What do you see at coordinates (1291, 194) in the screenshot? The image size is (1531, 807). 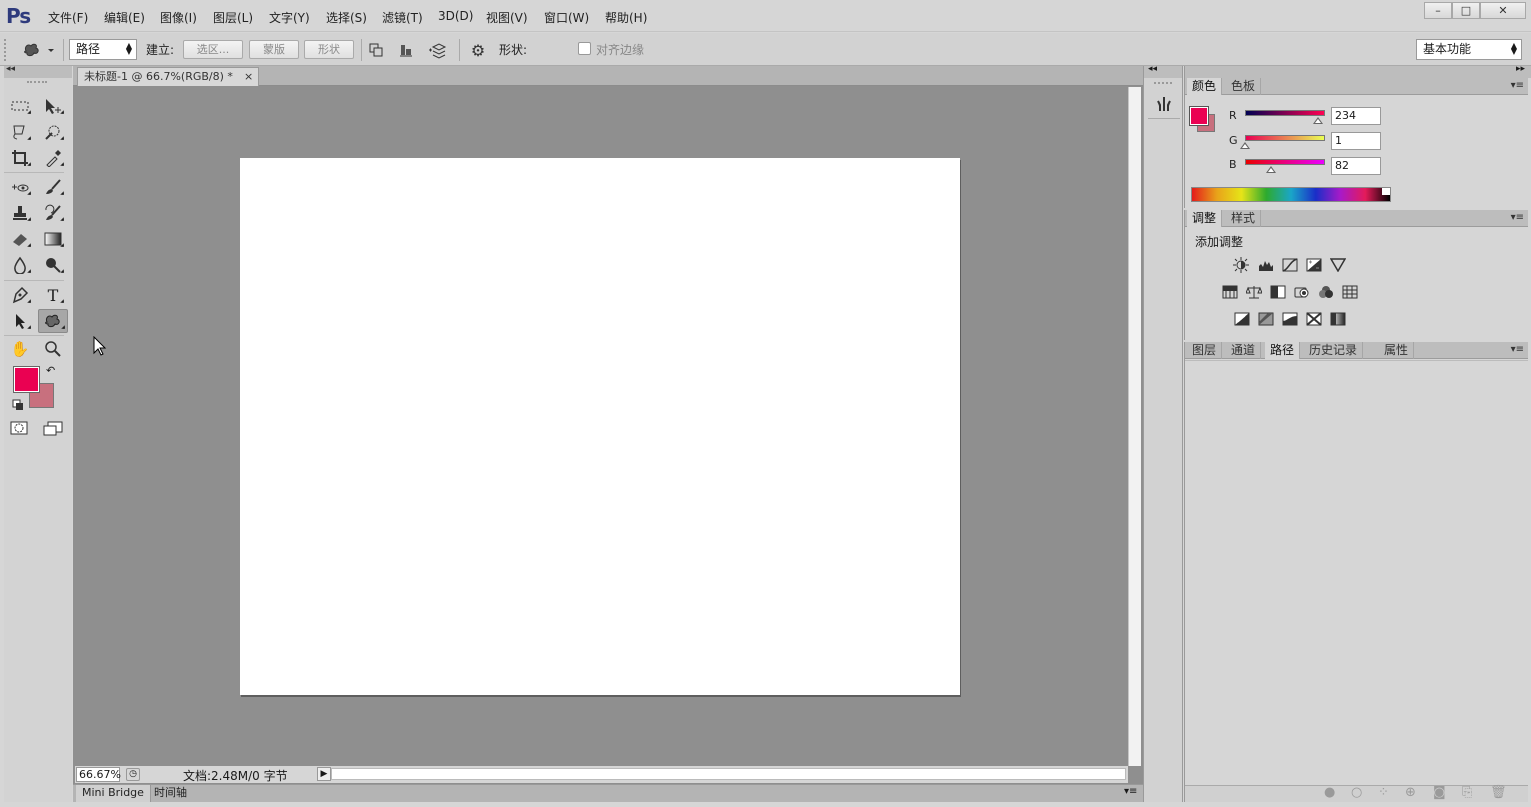 I see `color-ramp` at bounding box center [1291, 194].